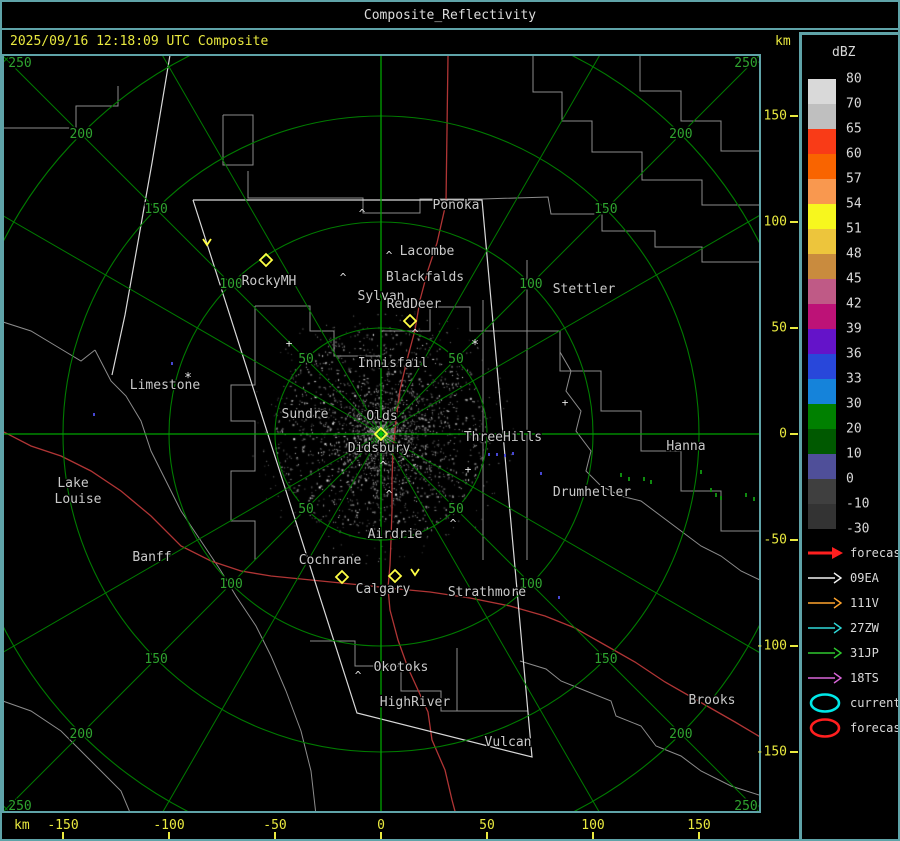 The width and height of the screenshot is (900, 841). What do you see at coordinates (306, 509) in the screenshot?
I see `ring-label: 50` at bounding box center [306, 509].